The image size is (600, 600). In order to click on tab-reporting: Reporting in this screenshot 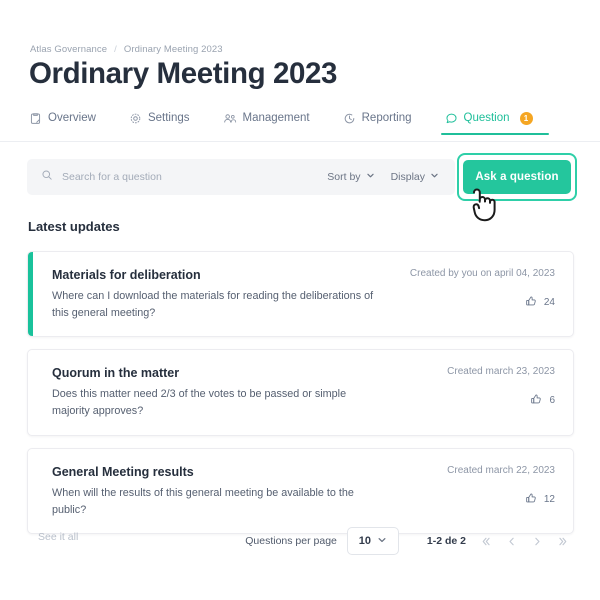, I will do `click(377, 123)`.